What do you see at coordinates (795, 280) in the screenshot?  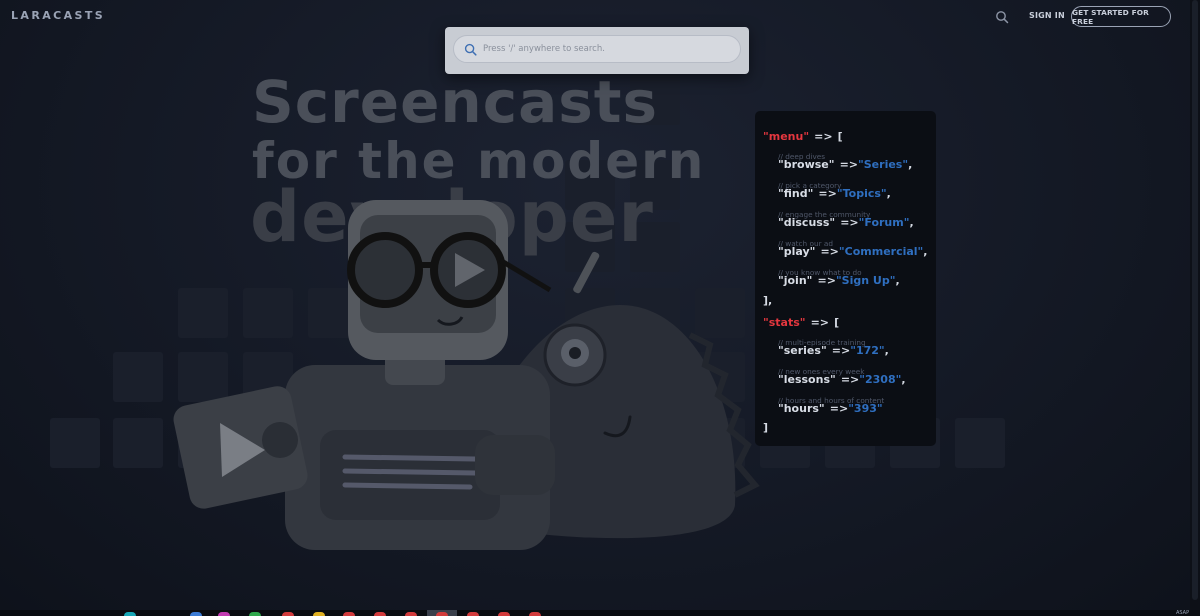 I see `code-entry-name: "join"` at bounding box center [795, 280].